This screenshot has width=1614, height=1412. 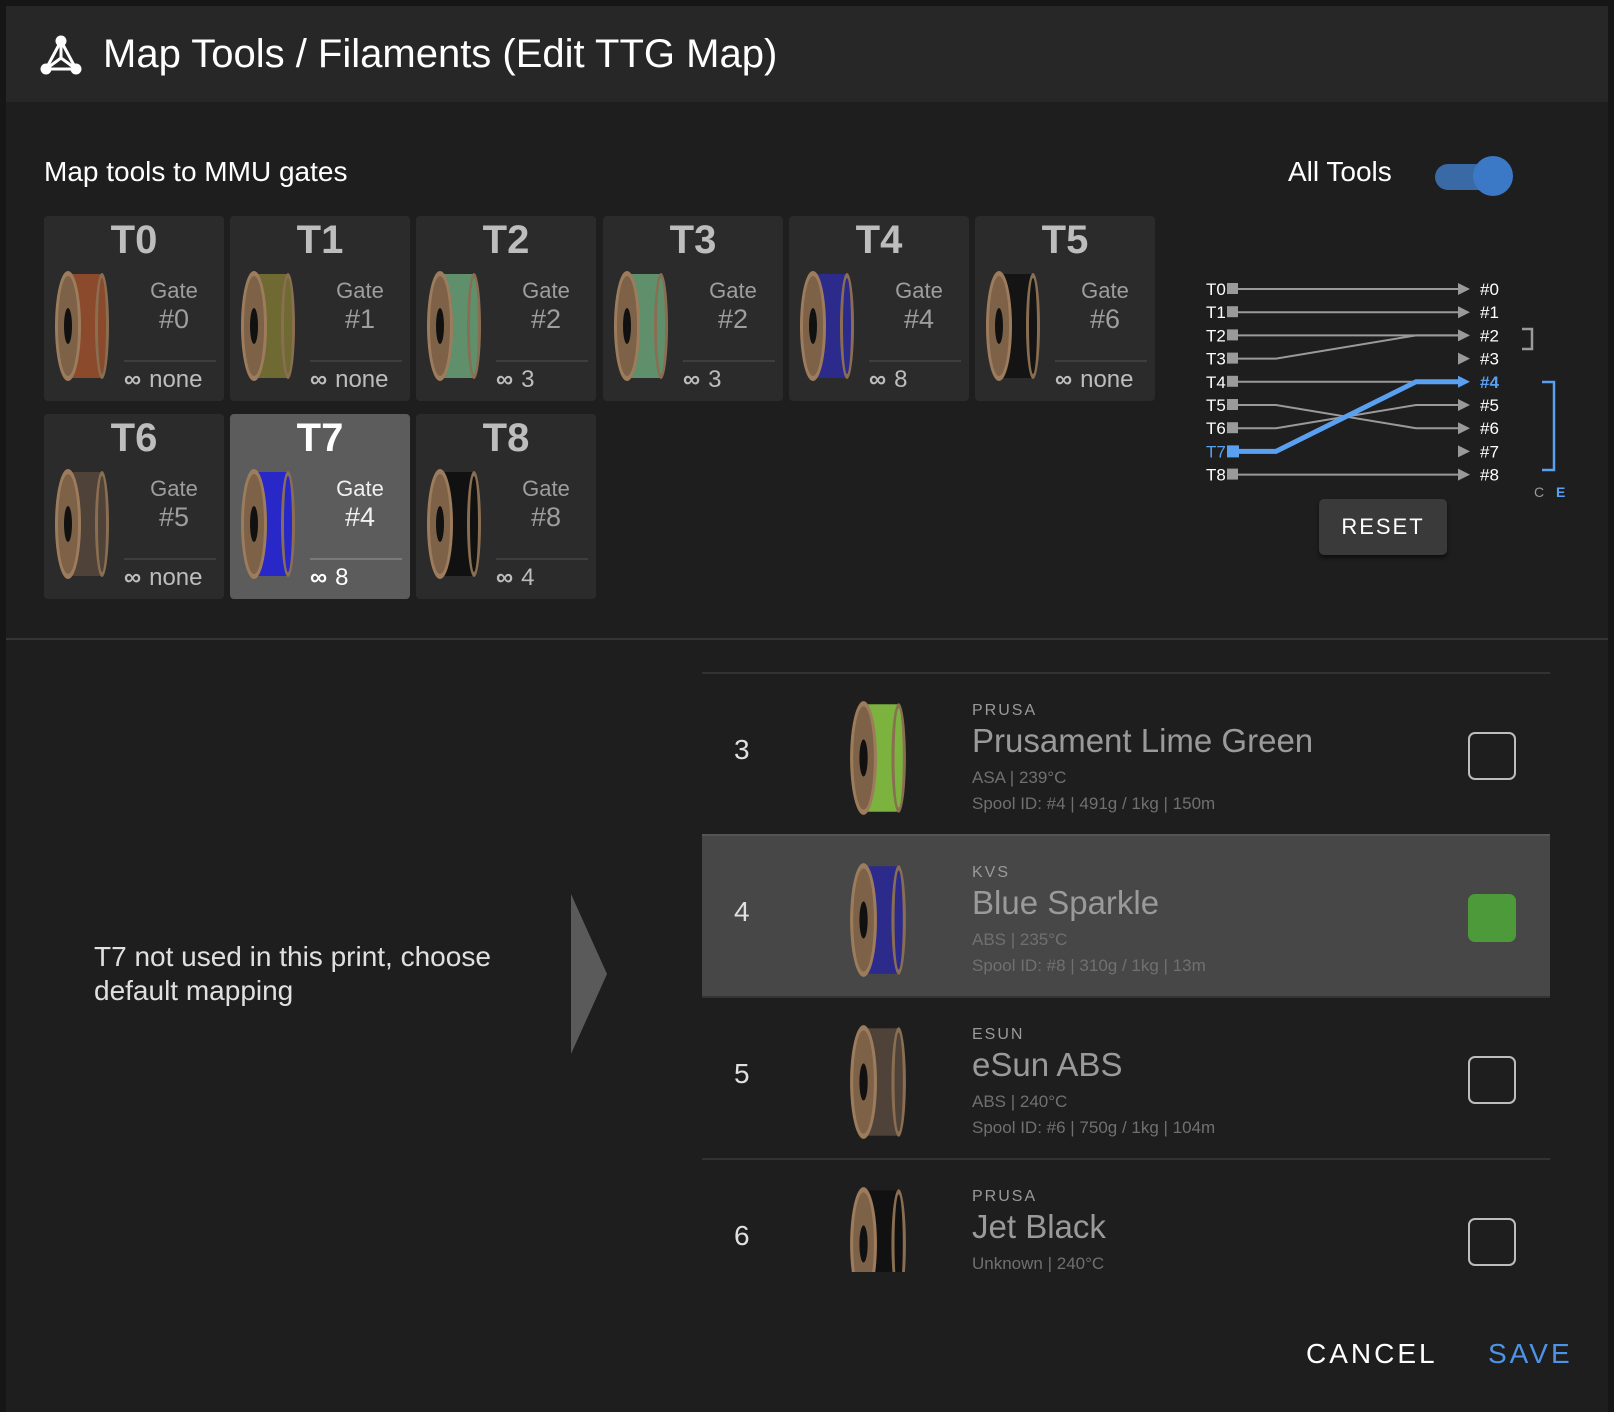 What do you see at coordinates (1126, 1215) in the screenshot?
I see `gate-row: 6 PRUSA Jet Black Unknown | 240°C` at bounding box center [1126, 1215].